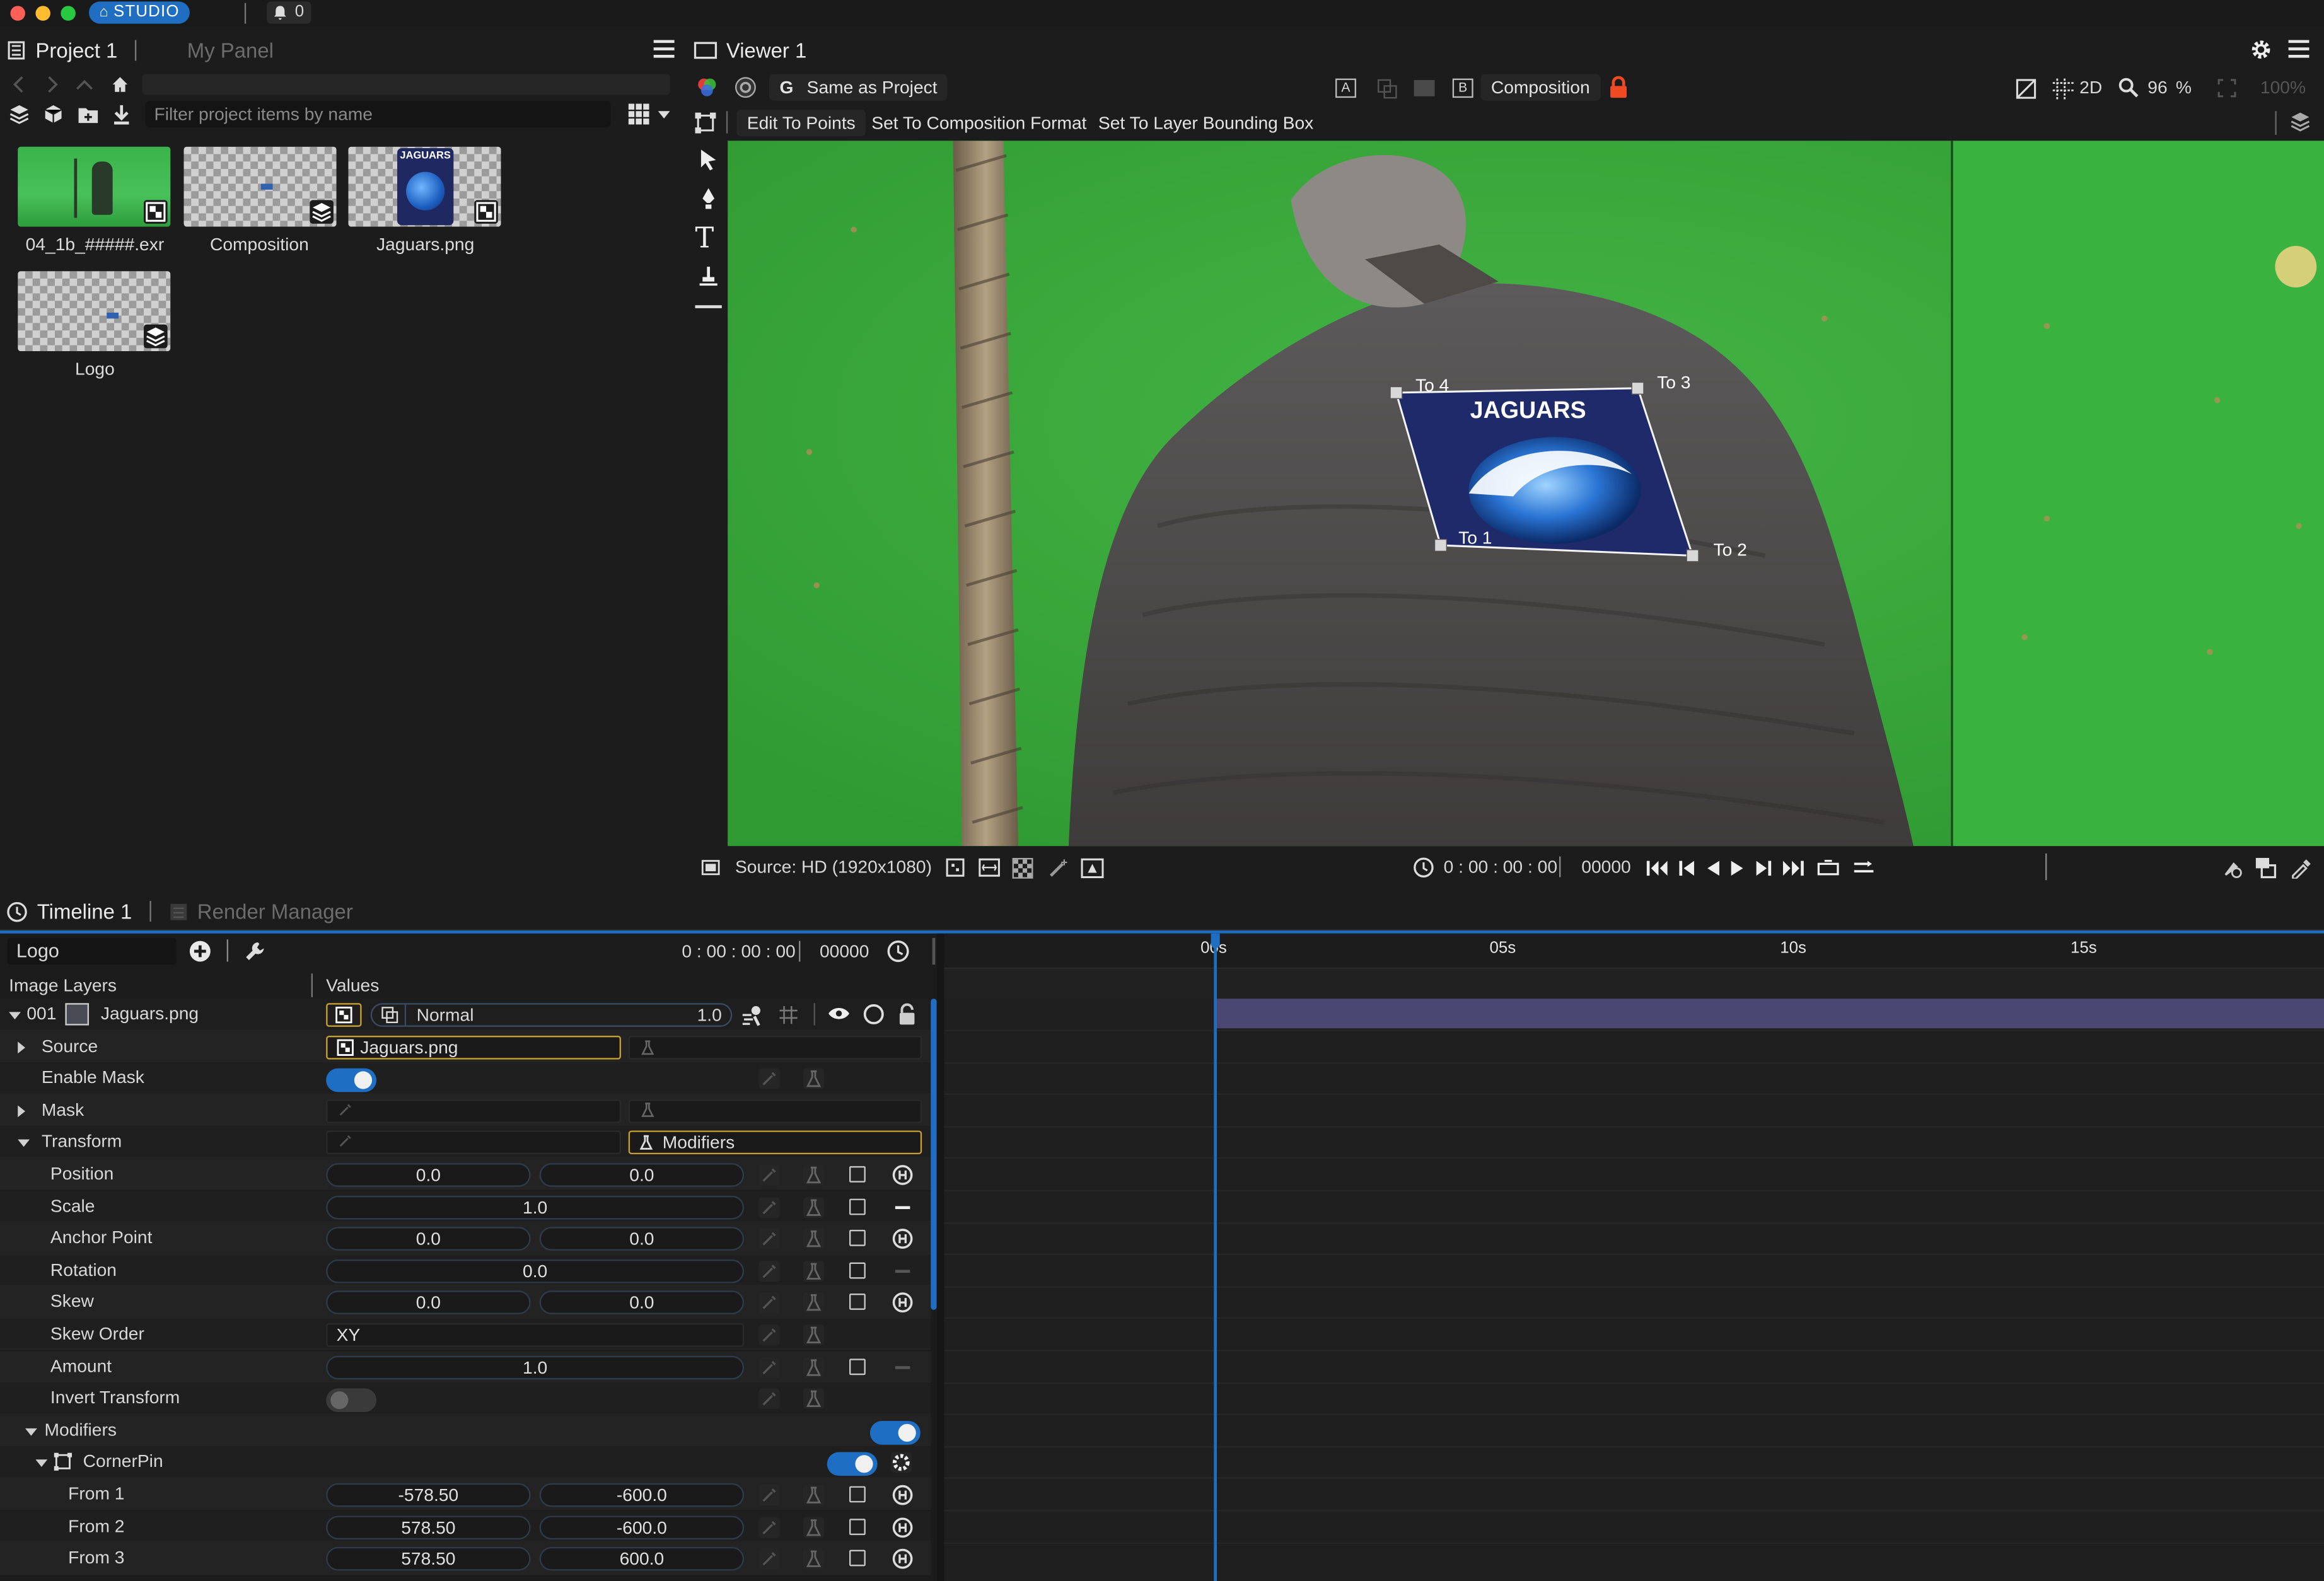 This screenshot has width=2324, height=1581. I want to click on loop-icon, so click(1828, 868).